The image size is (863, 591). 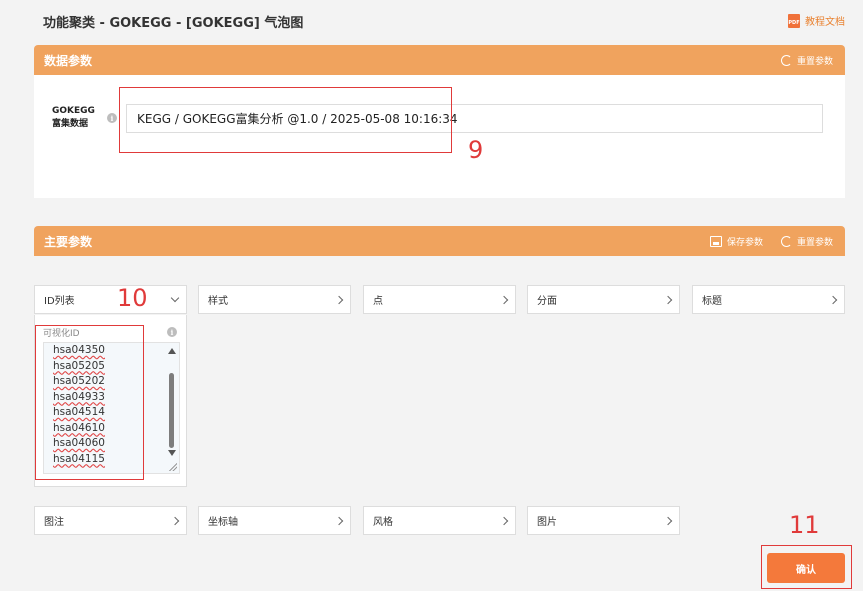 I want to click on main-params-title: 主要参数, so click(x=68, y=241).